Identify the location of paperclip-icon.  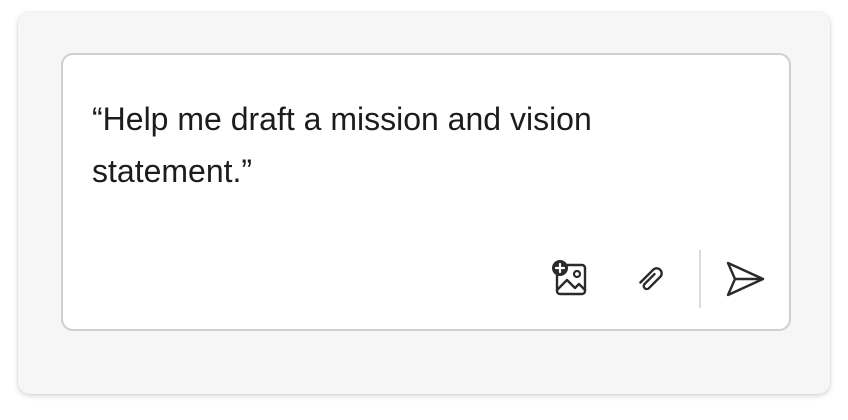
(651, 279).